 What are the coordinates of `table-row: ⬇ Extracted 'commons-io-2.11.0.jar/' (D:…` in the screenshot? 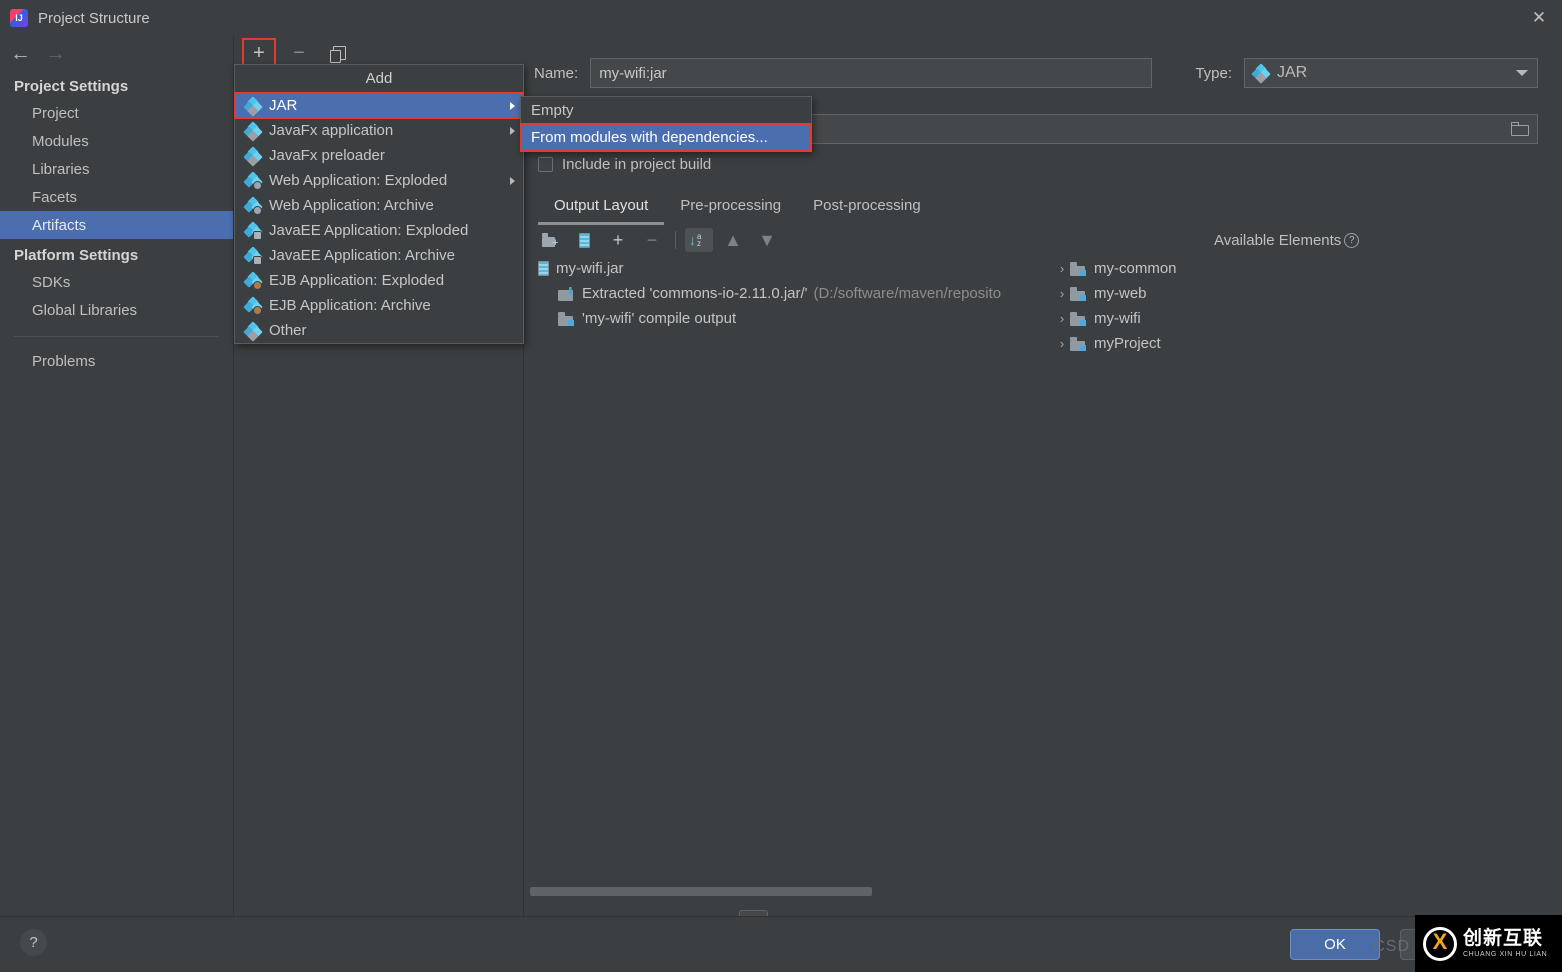 It's located at (788, 293).